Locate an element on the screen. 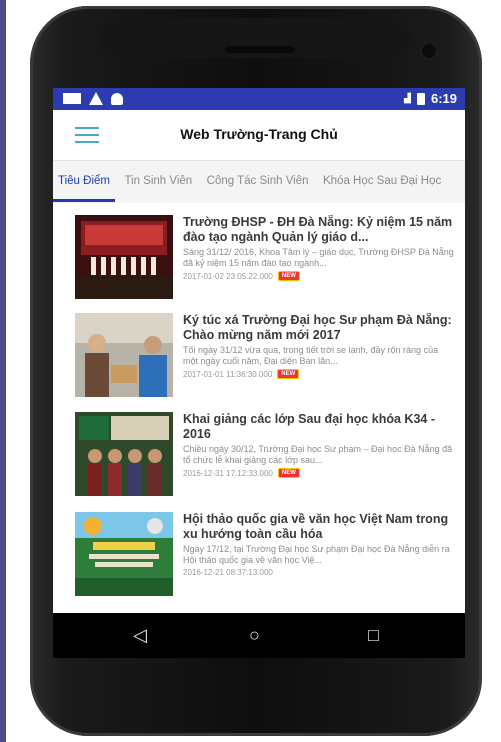  navigation-bar: ◁ ○ □ is located at coordinates (259, 635).